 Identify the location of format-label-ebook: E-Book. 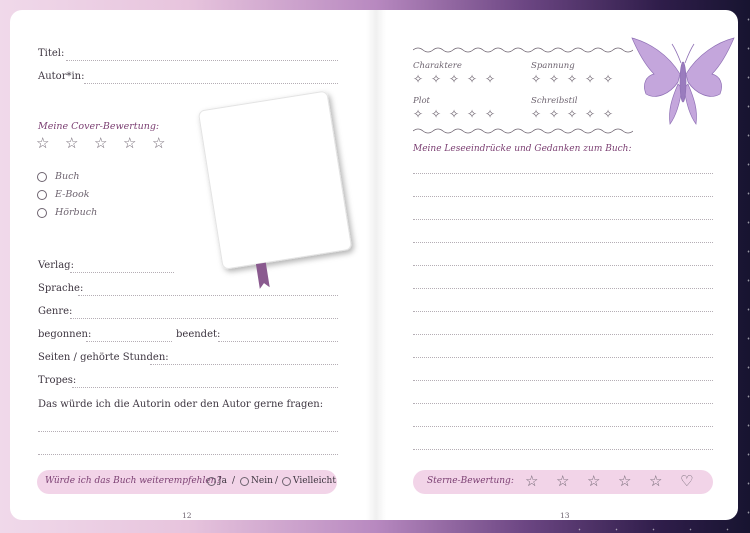
(72, 194).